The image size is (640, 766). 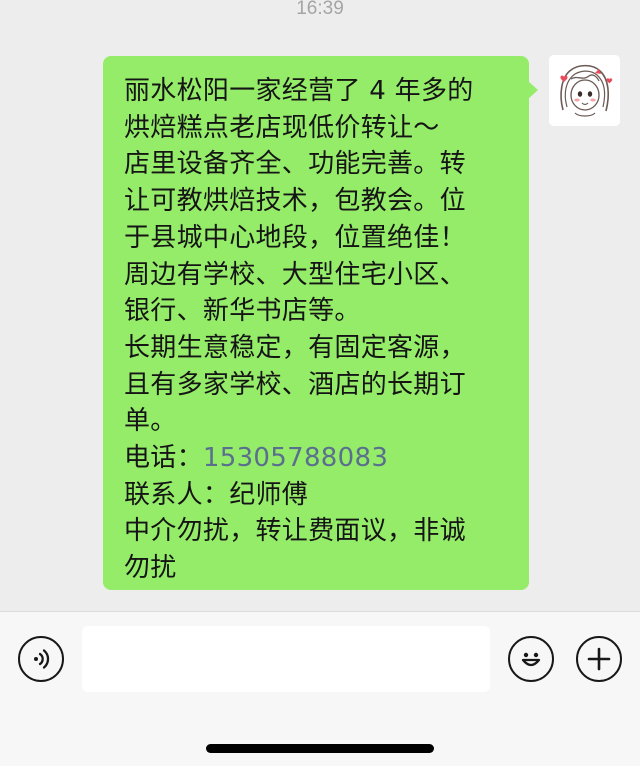 I want to click on home-indicator, so click(x=320, y=748).